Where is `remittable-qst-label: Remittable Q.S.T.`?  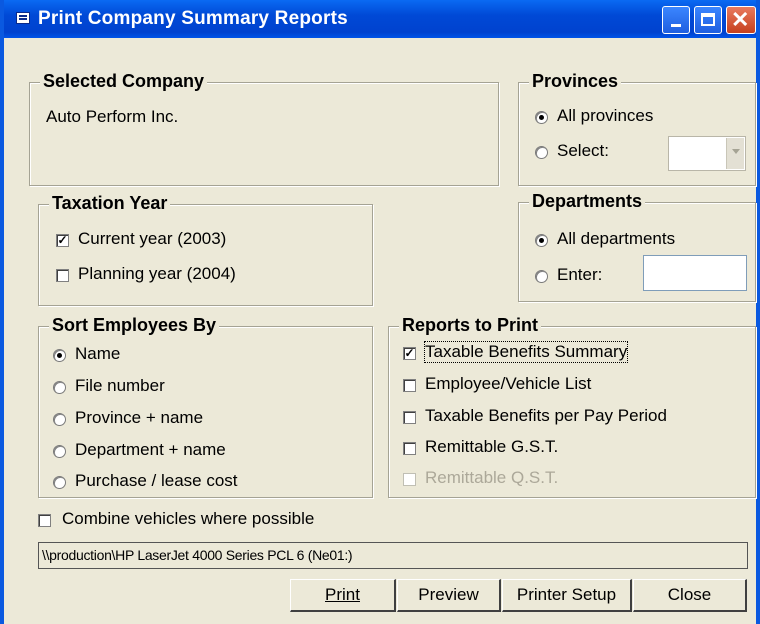 remittable-qst-label: Remittable Q.S.T. is located at coordinates (492, 477).